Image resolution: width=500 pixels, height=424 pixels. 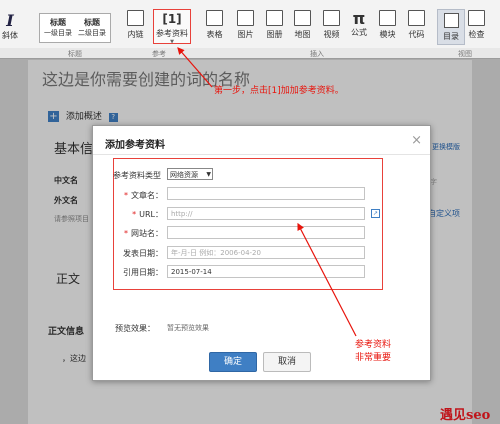 What do you see at coordinates (147, 195) in the screenshot?
I see `article-label-text: 文章名：` at bounding box center [147, 195].